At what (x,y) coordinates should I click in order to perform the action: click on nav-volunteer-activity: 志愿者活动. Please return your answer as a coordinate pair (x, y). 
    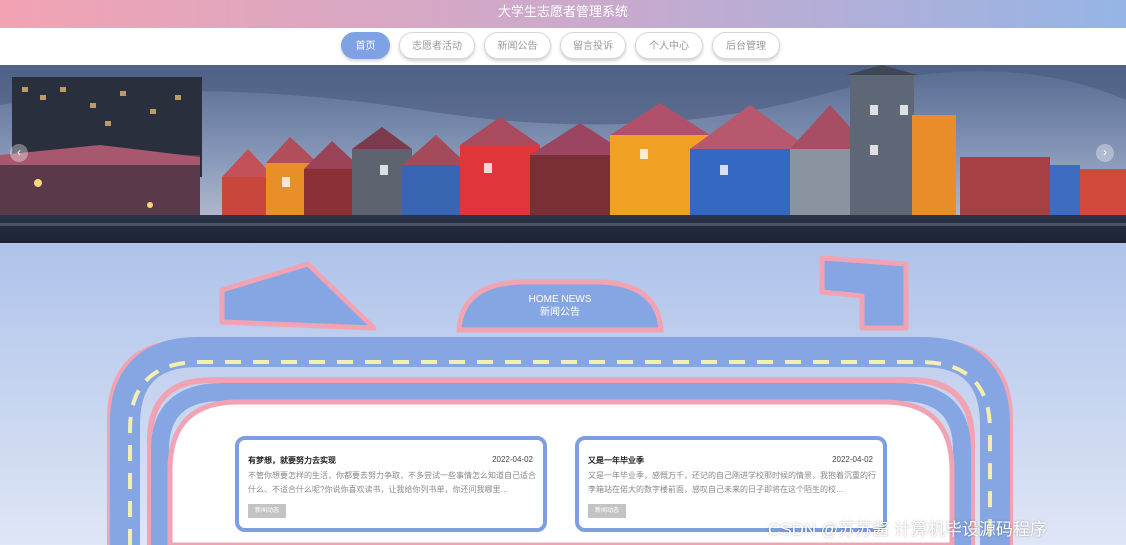
    Looking at the image, I should click on (437, 45).